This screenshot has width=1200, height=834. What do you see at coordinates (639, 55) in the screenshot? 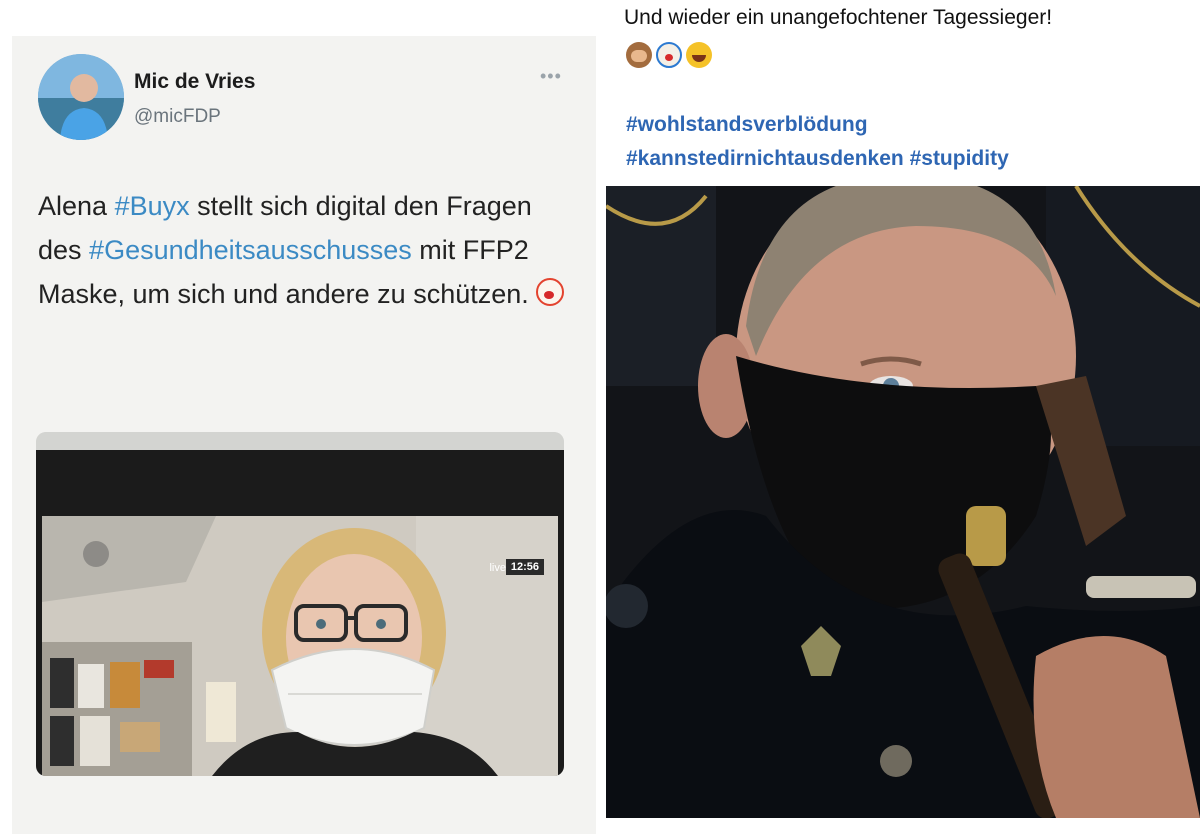
I see `see-no-evil-monkey-icon` at bounding box center [639, 55].